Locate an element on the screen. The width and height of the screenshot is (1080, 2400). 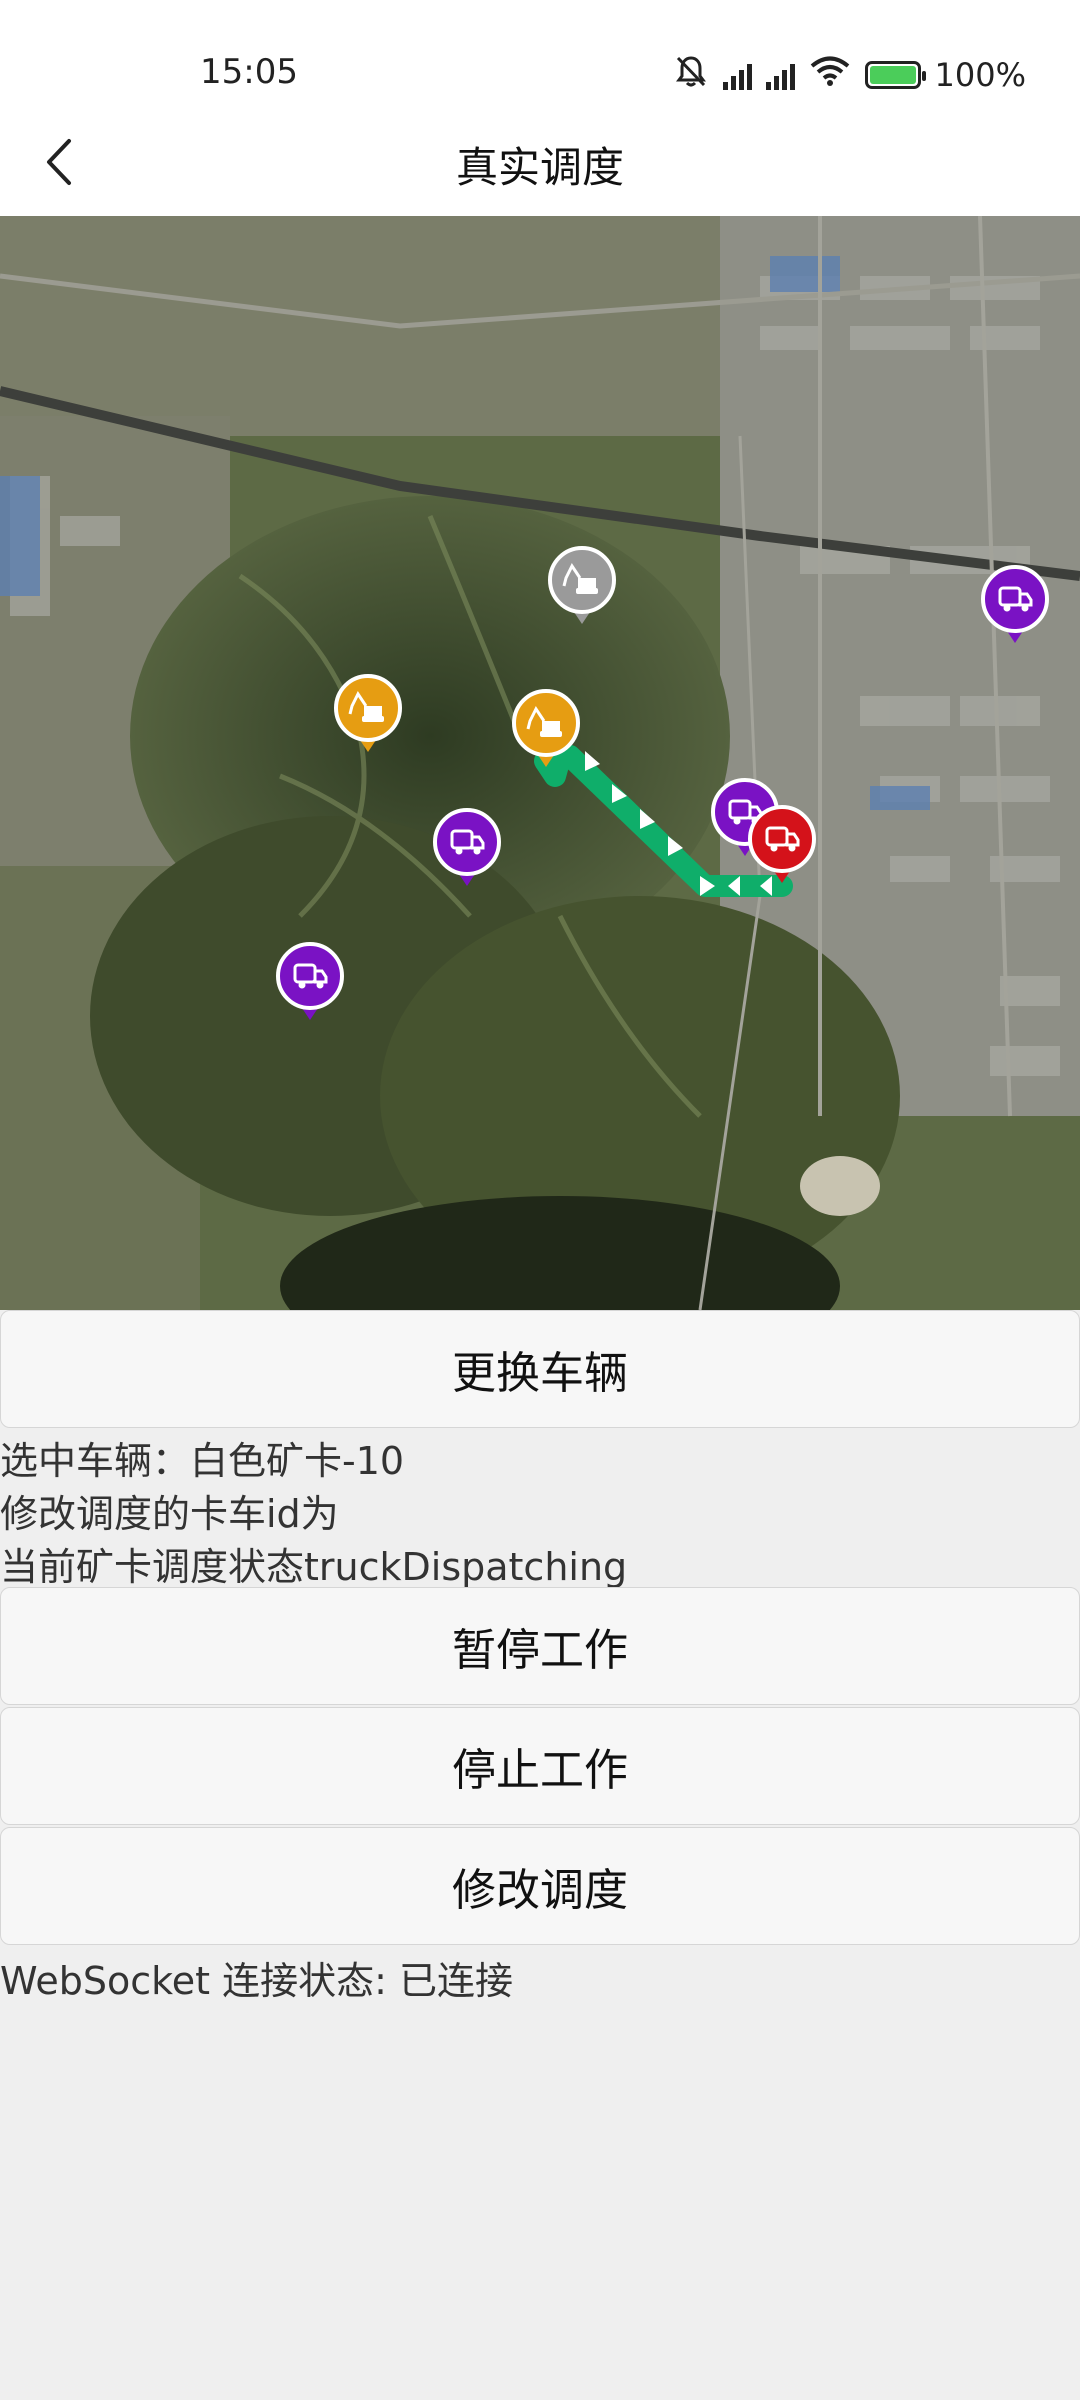
bell-off-icon is located at coordinates (691, 75).